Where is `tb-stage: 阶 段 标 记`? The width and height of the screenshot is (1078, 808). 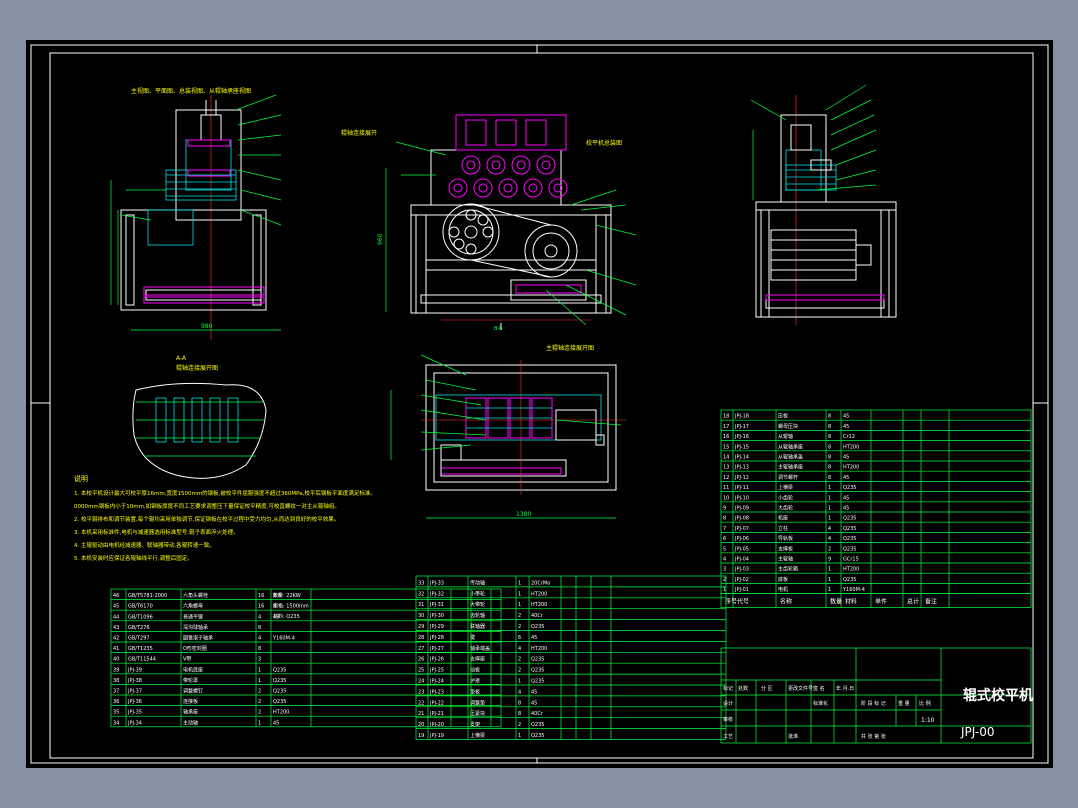 tb-stage: 阶 段 标 记 is located at coordinates (873, 703).